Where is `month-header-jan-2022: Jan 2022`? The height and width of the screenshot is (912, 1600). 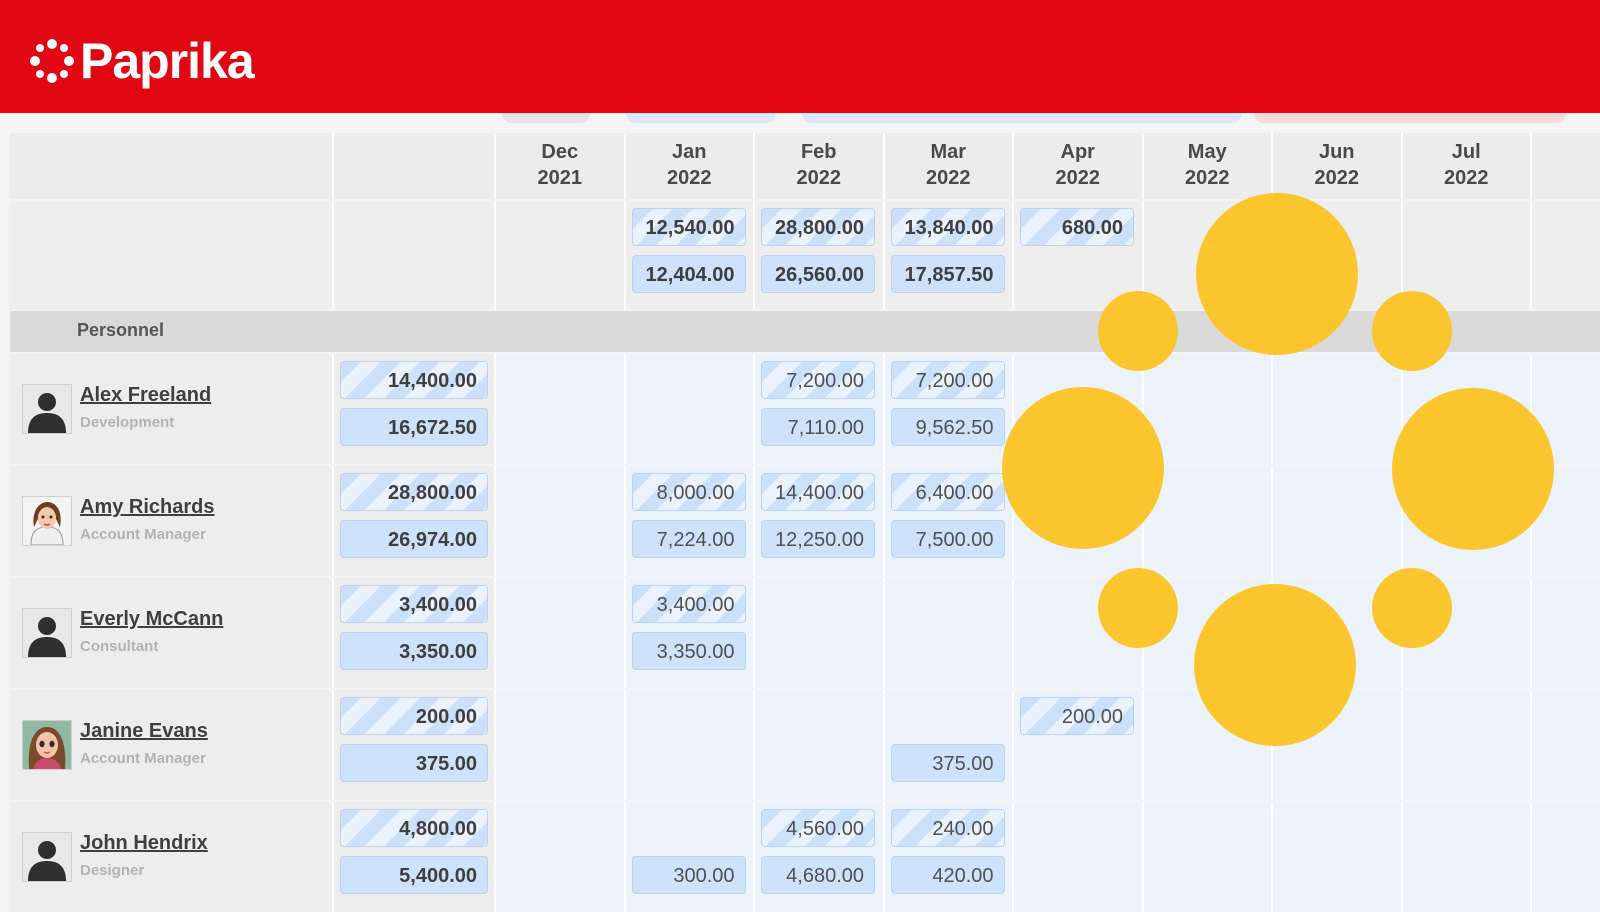 month-header-jan-2022: Jan 2022 is located at coordinates (690, 166).